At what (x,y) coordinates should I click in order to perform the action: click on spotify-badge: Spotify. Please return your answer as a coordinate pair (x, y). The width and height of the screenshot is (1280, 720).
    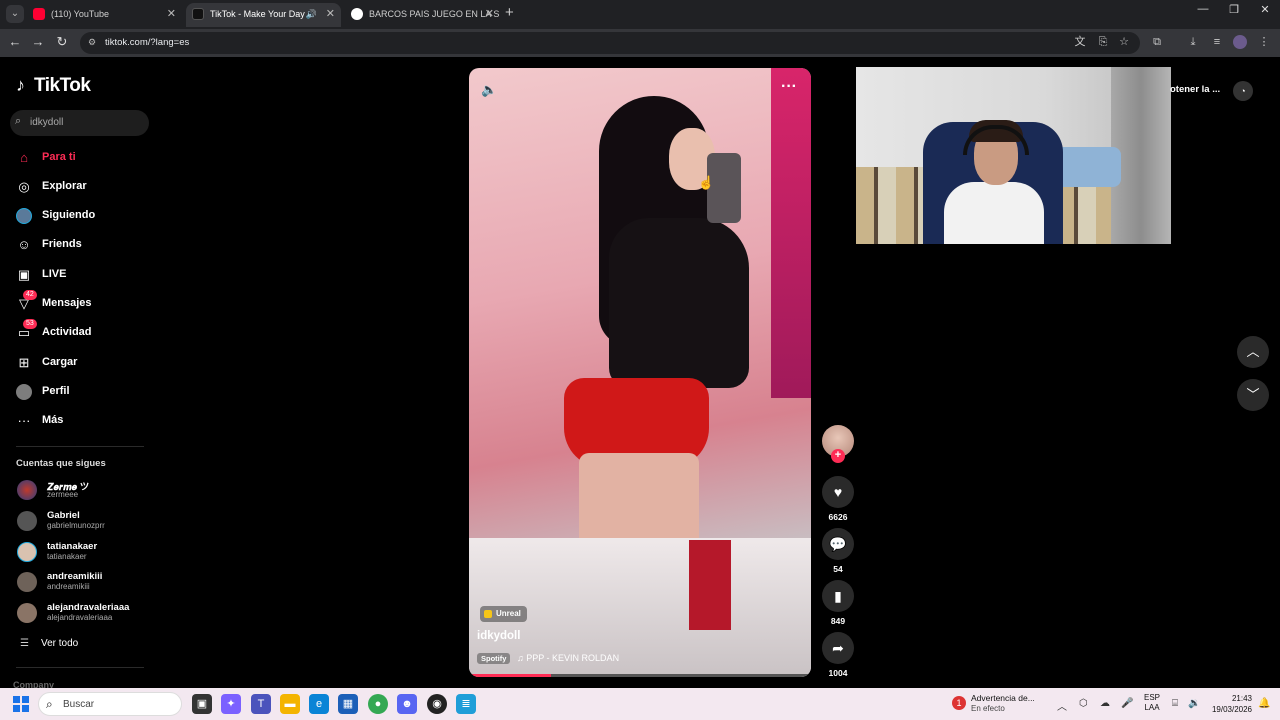
    Looking at the image, I should click on (494, 658).